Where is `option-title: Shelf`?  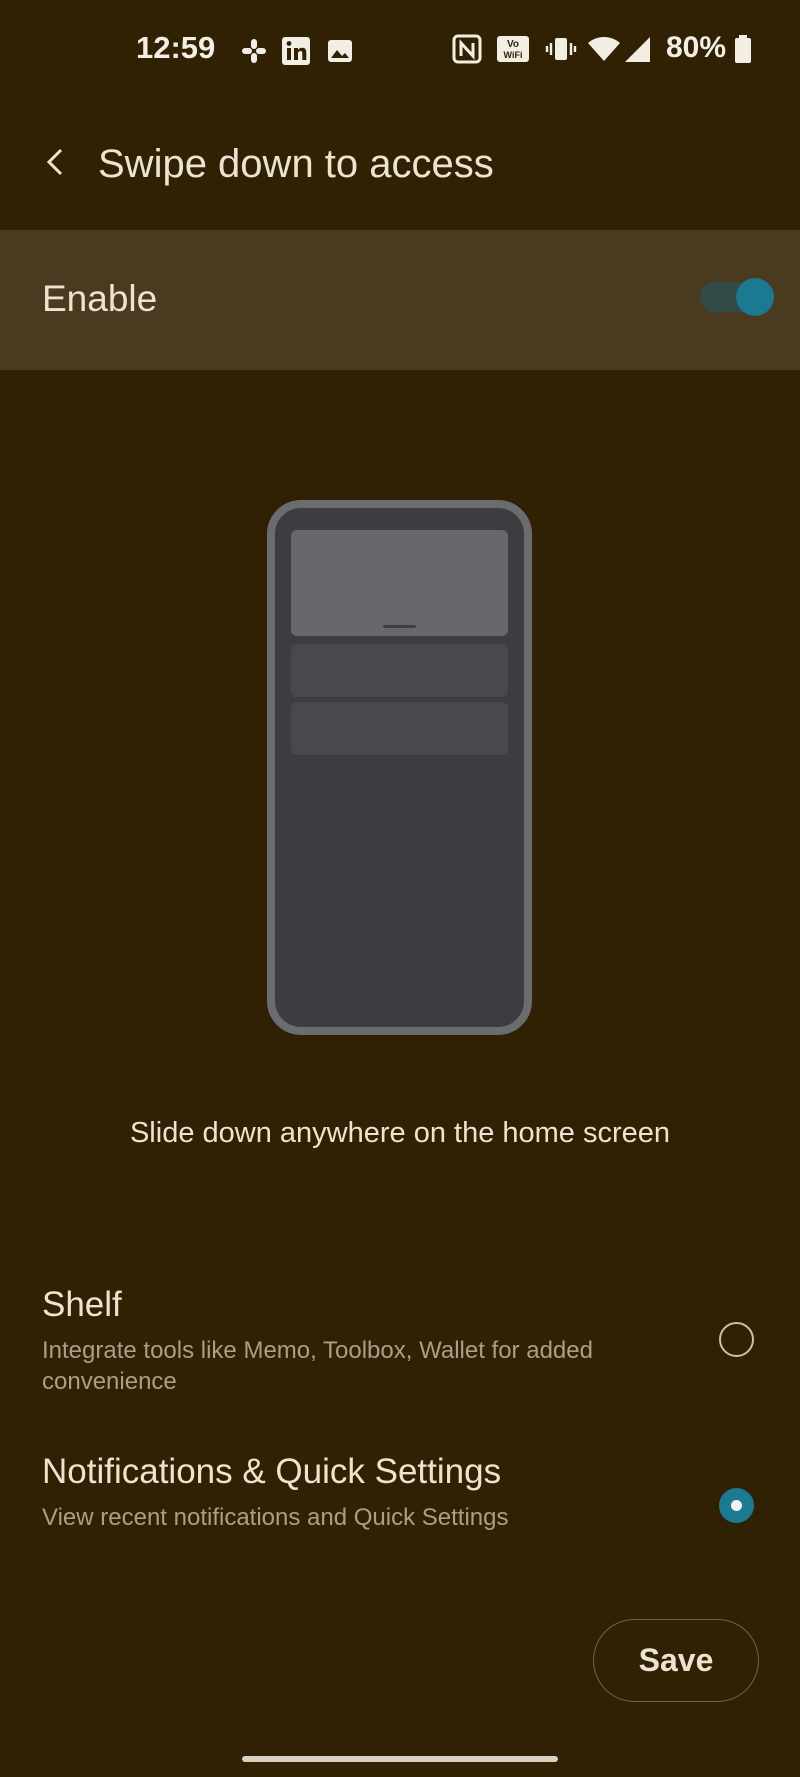 option-title: Shelf is located at coordinates (82, 1304).